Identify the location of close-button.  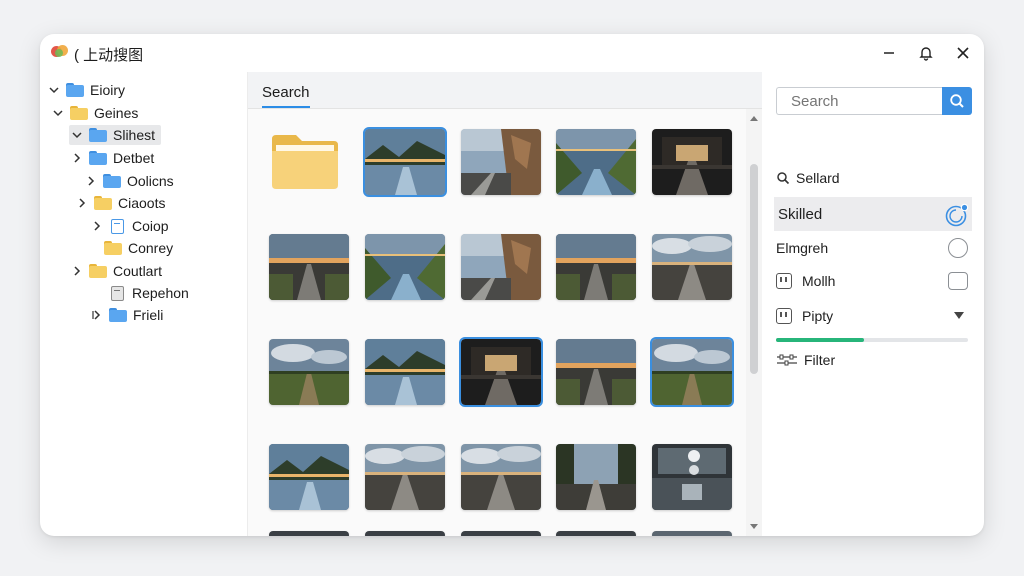
(963, 53).